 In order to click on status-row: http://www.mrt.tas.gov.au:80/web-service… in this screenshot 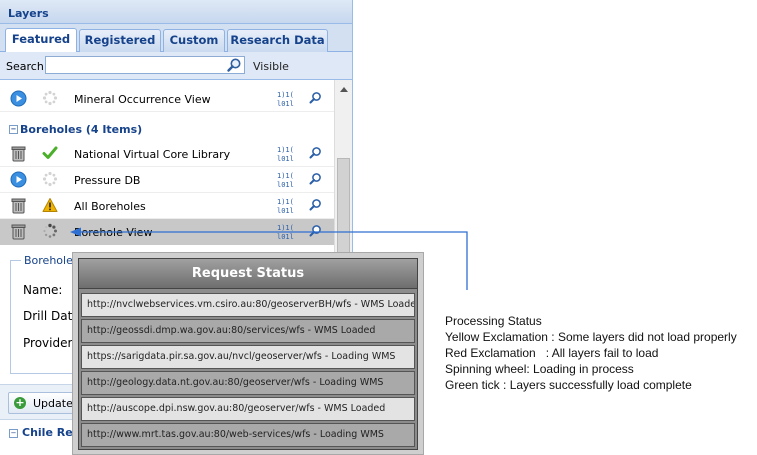, I will do `click(248, 435)`.